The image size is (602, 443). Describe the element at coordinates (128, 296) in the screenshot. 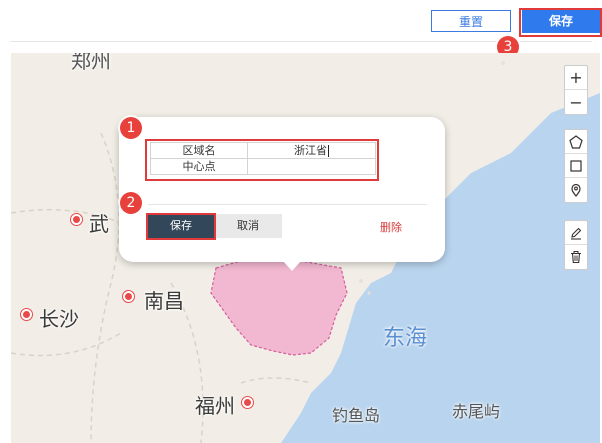

I see `city-dot-nanchang` at that location.